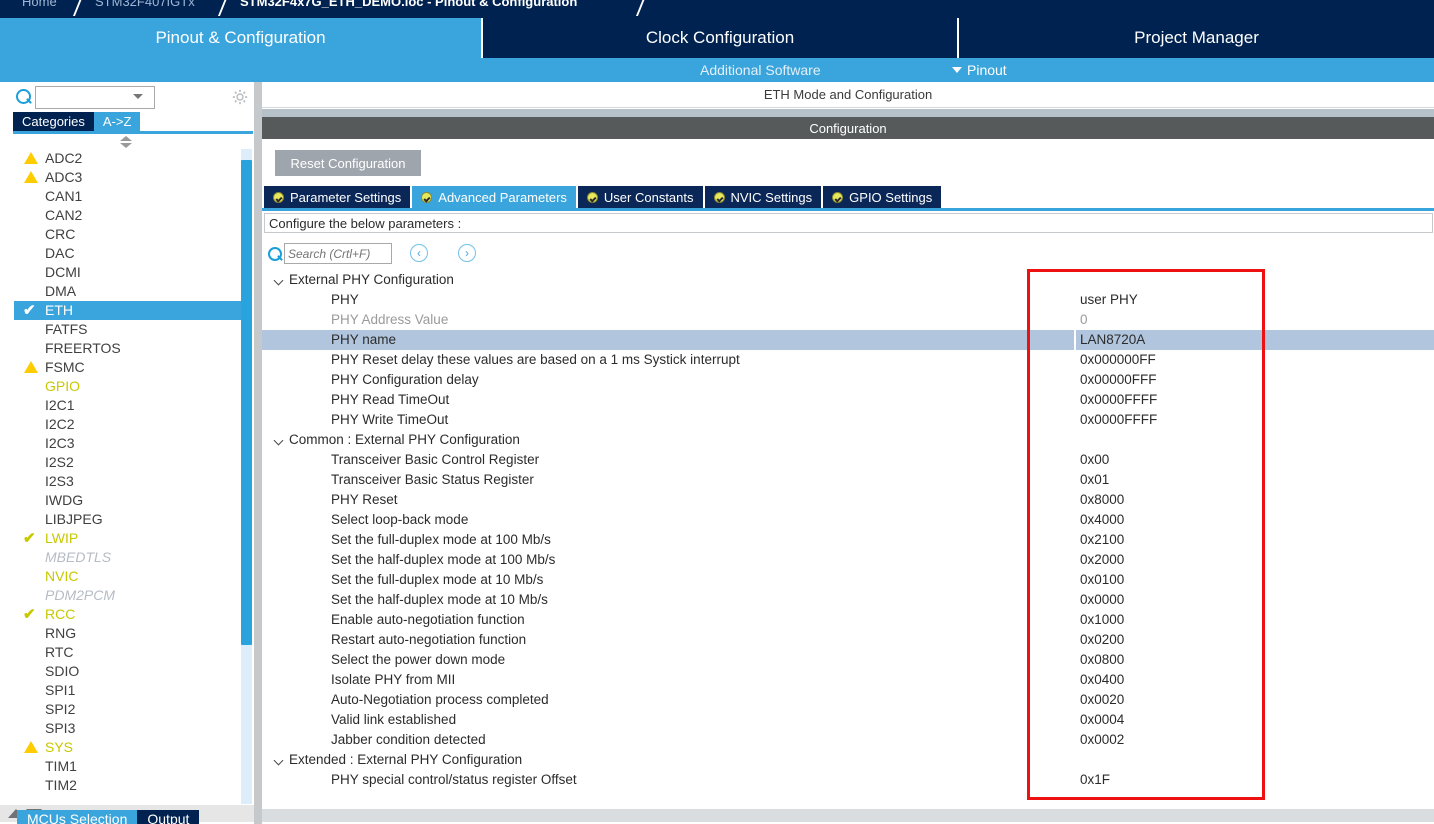  I want to click on parameter-value: 0x00000FFF, so click(1118, 380).